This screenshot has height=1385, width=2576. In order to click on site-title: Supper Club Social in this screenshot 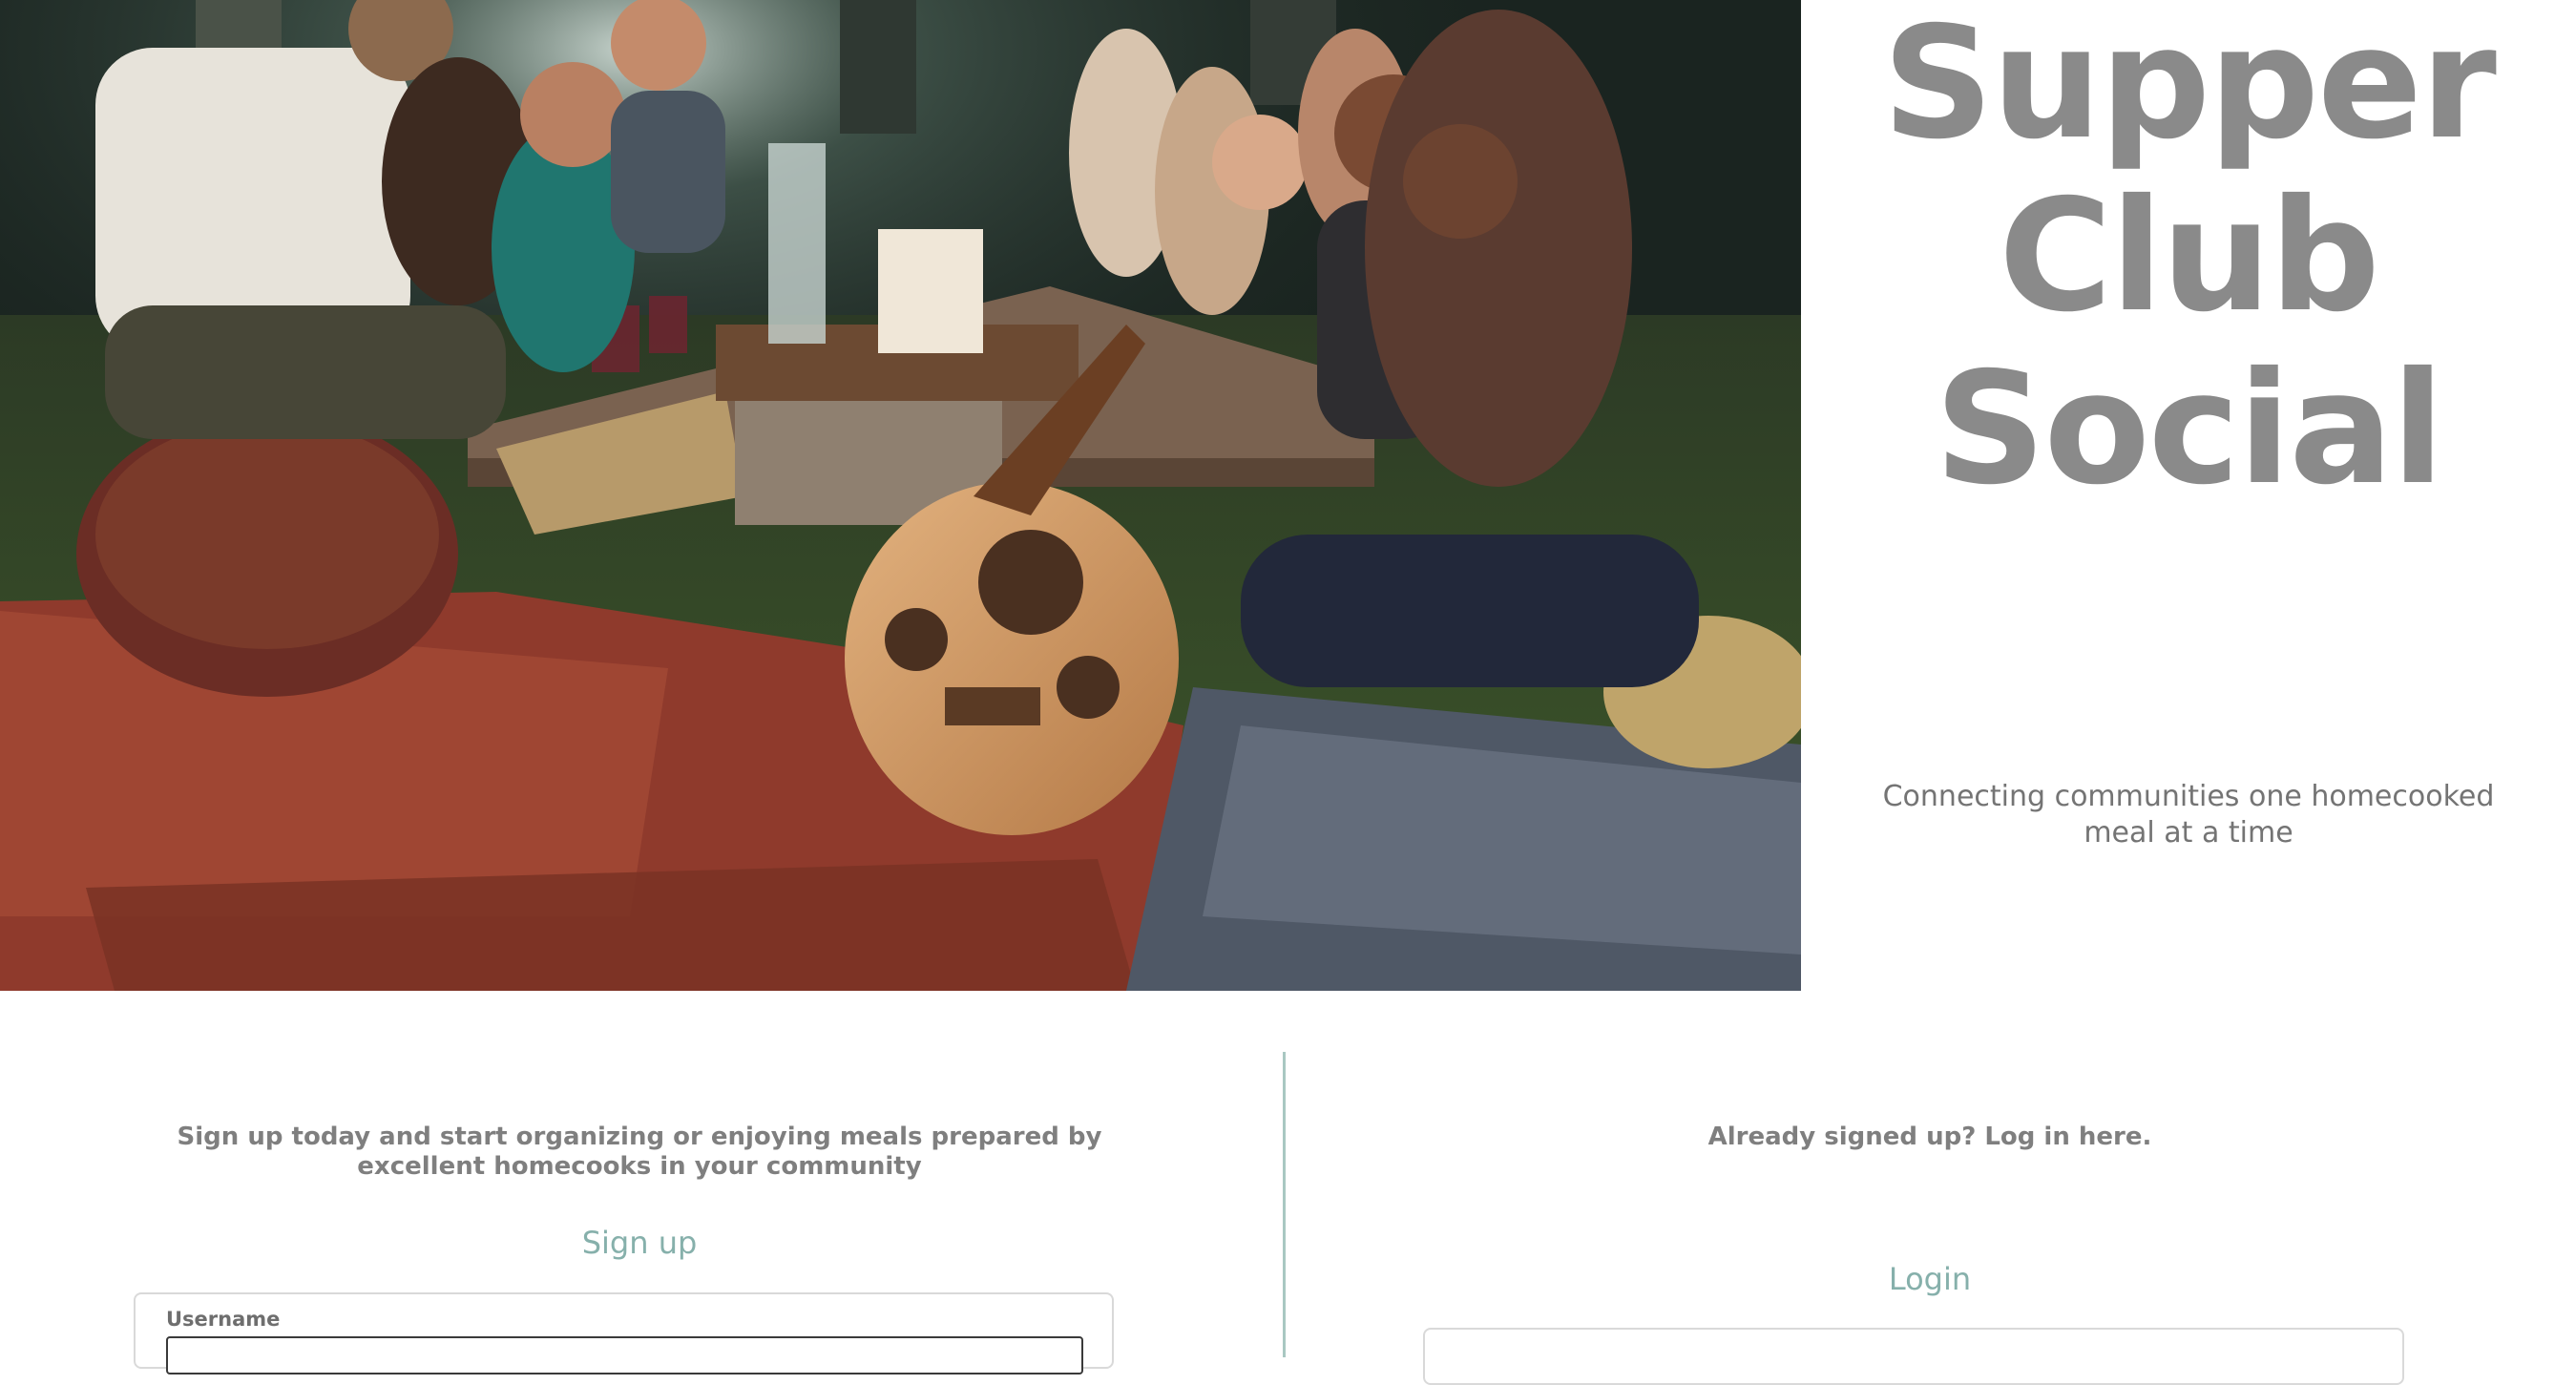, I will do `click(2188, 258)`.